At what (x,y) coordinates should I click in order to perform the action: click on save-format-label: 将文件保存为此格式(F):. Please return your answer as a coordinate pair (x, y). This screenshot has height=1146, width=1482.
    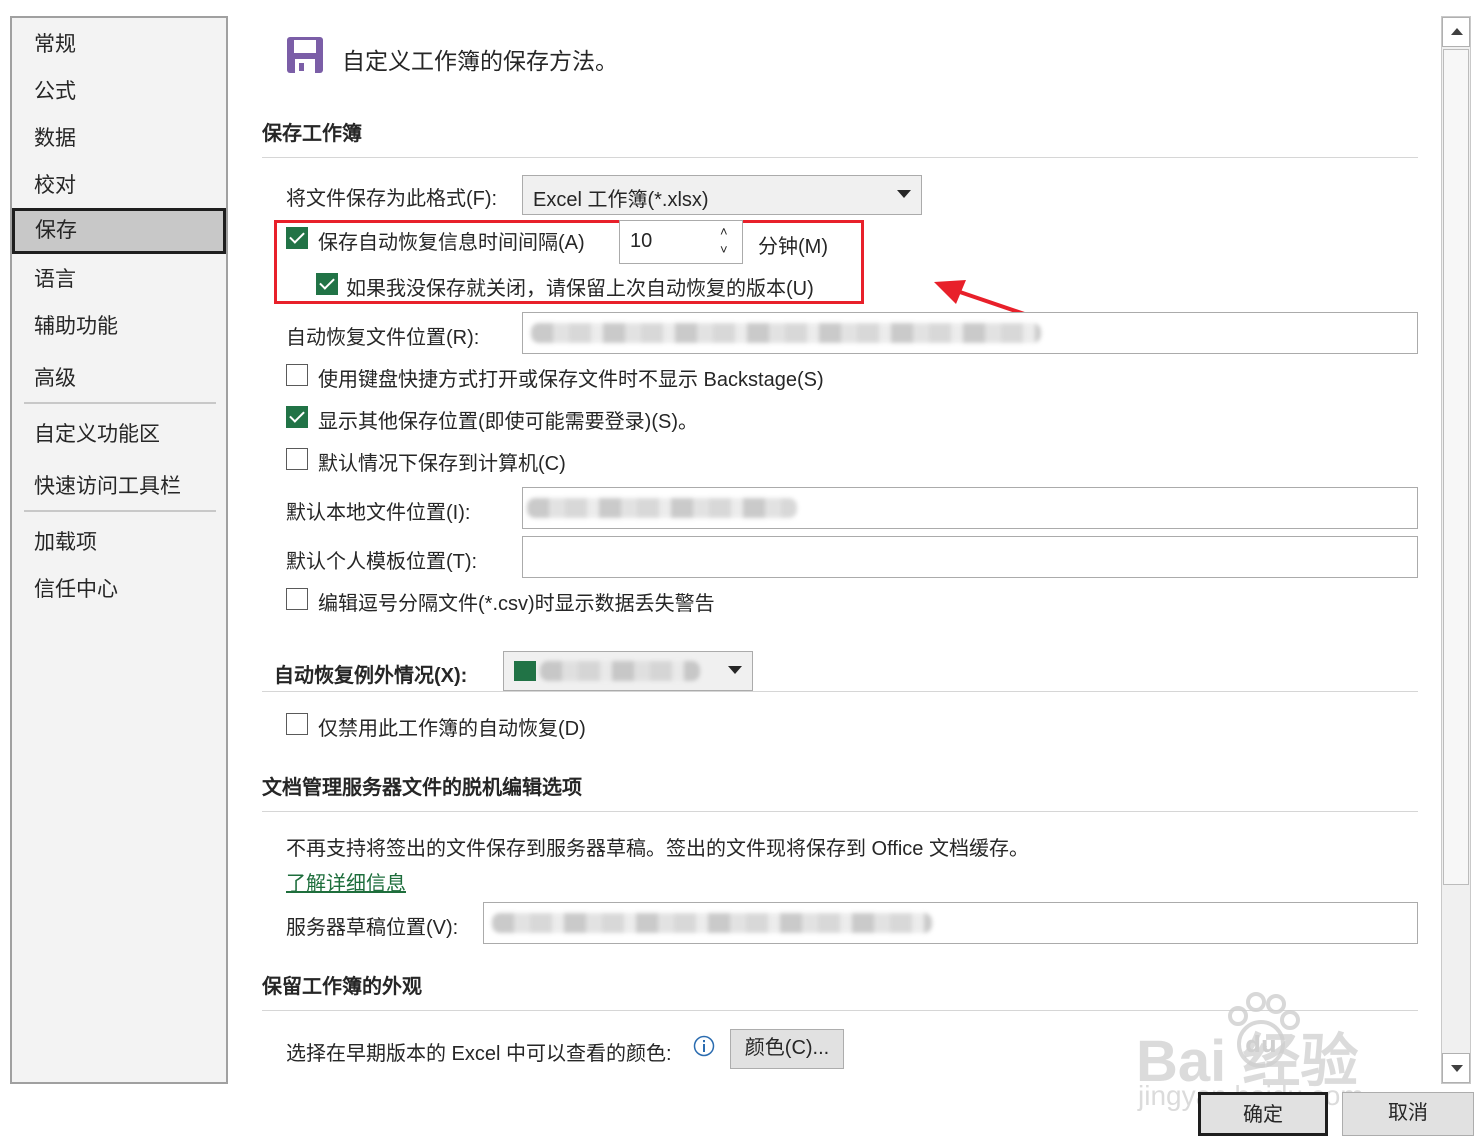
    Looking at the image, I should click on (392, 199).